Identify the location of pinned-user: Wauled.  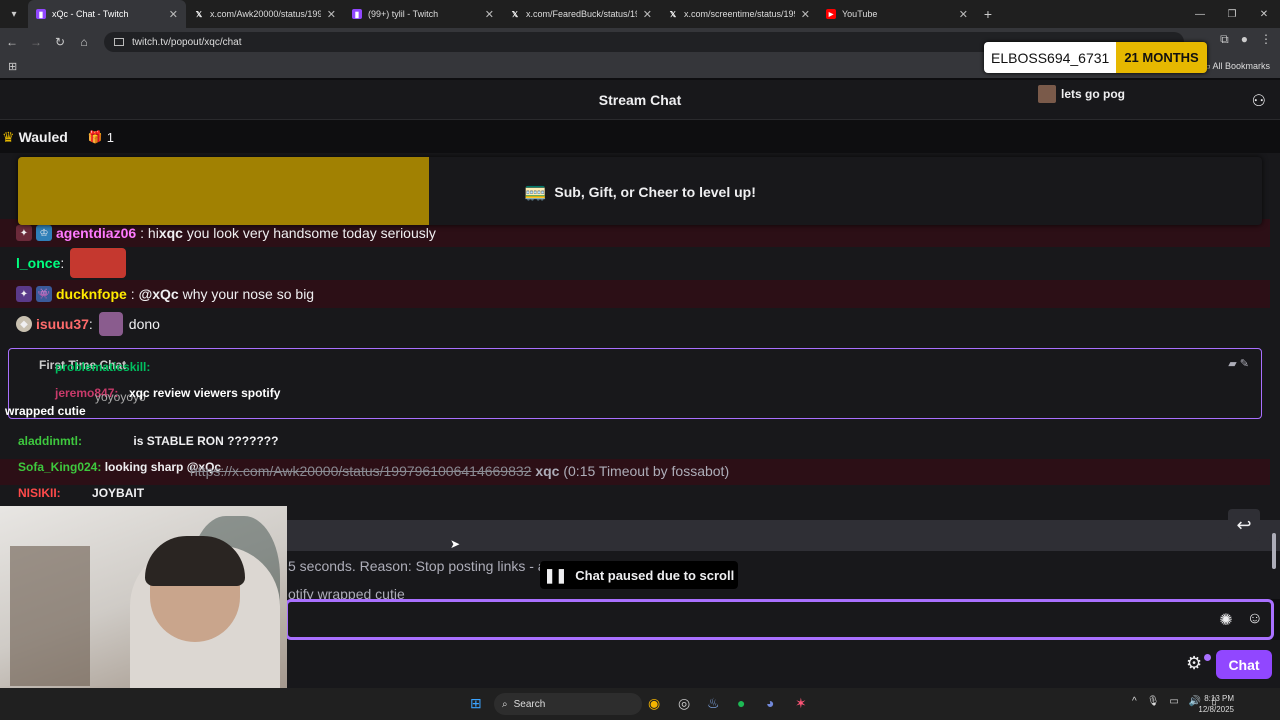
(43, 137).